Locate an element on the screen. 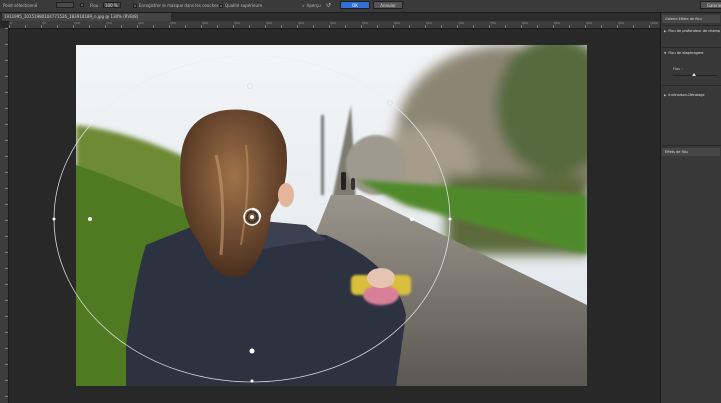 This screenshot has width=721, height=403. high-quality-checkbox is located at coordinates (221, 6).